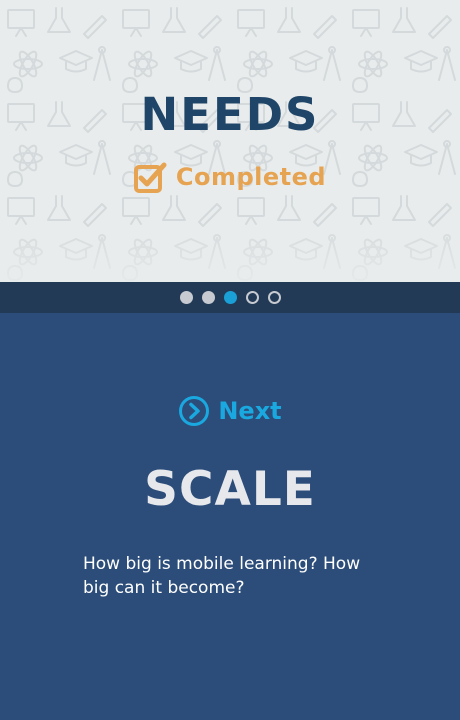 The width and height of the screenshot is (460, 720). Describe the element at coordinates (150, 177) in the screenshot. I see `checkbox-checked-icon` at that location.